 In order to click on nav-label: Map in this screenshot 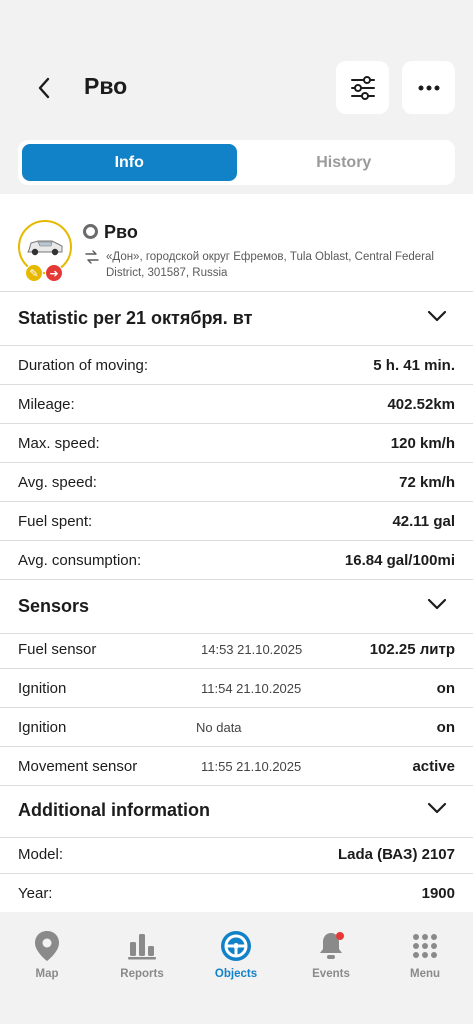, I will do `click(47, 974)`.